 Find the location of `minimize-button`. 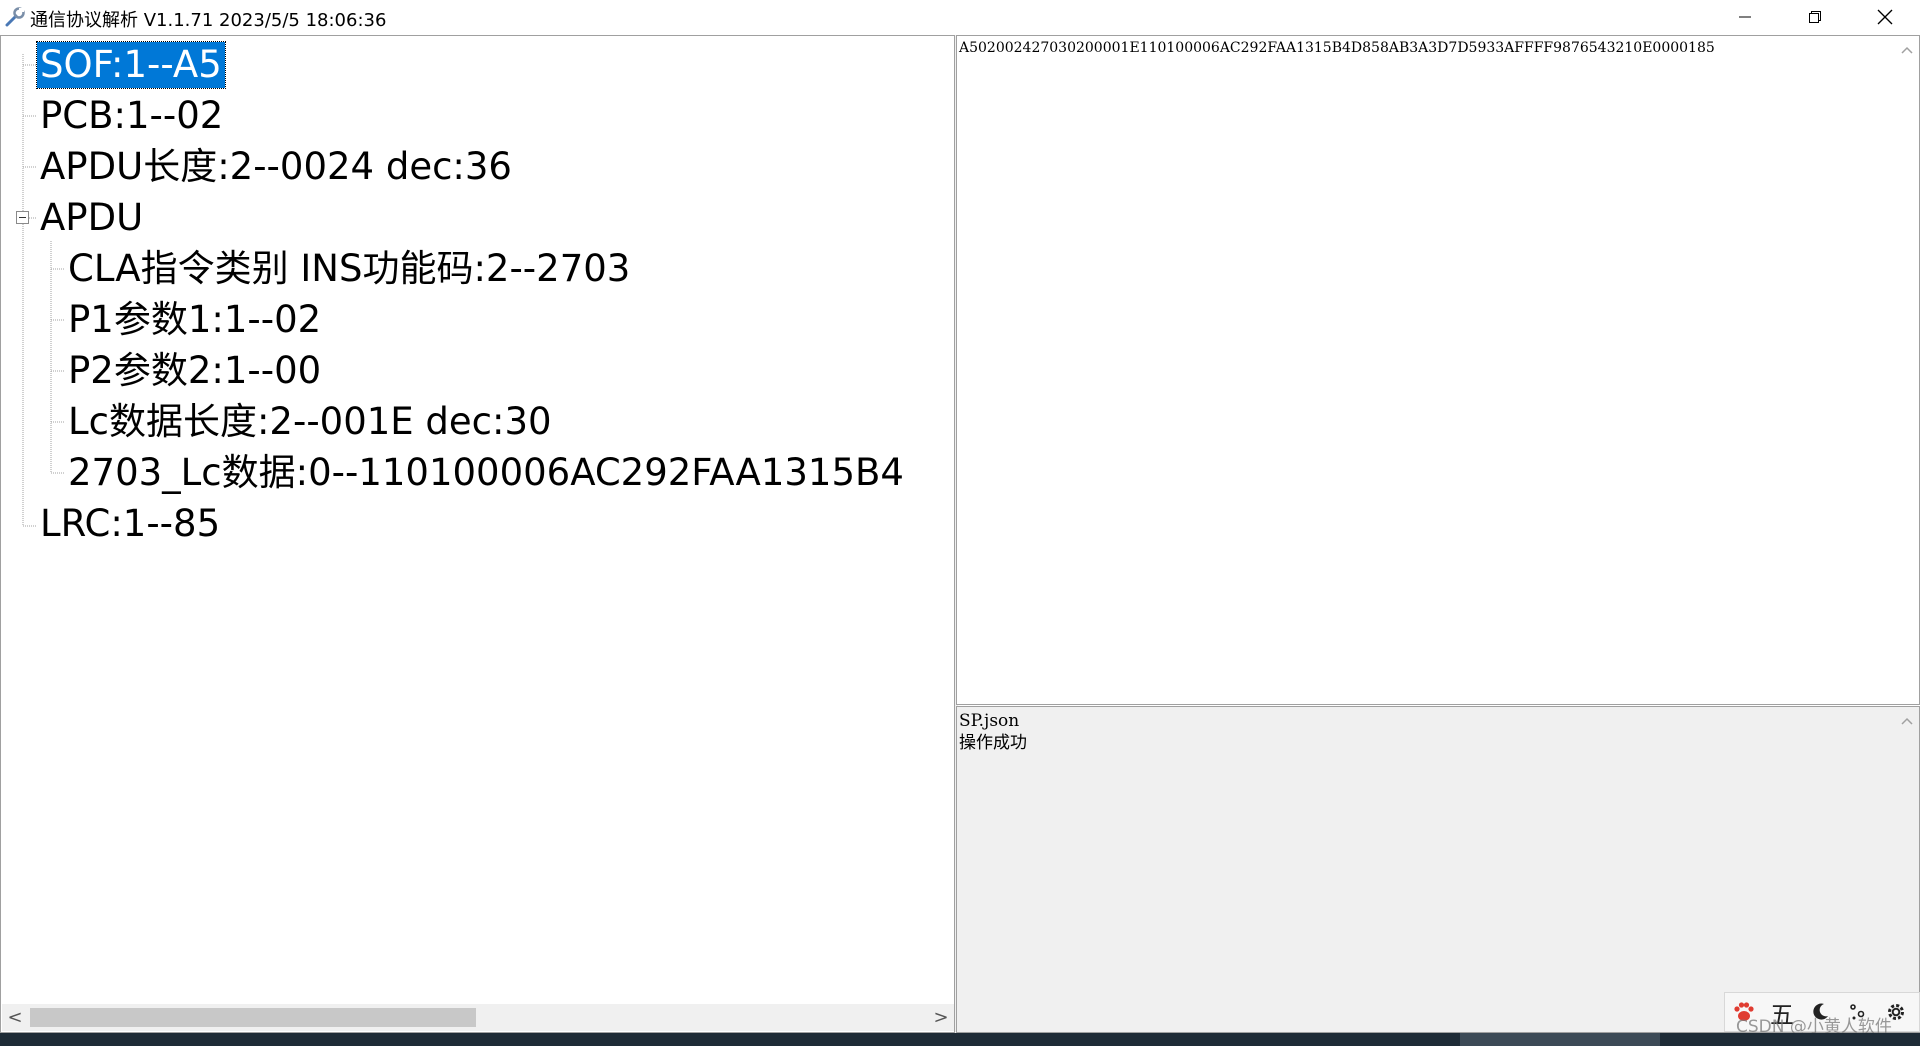

minimize-button is located at coordinates (1745, 17).